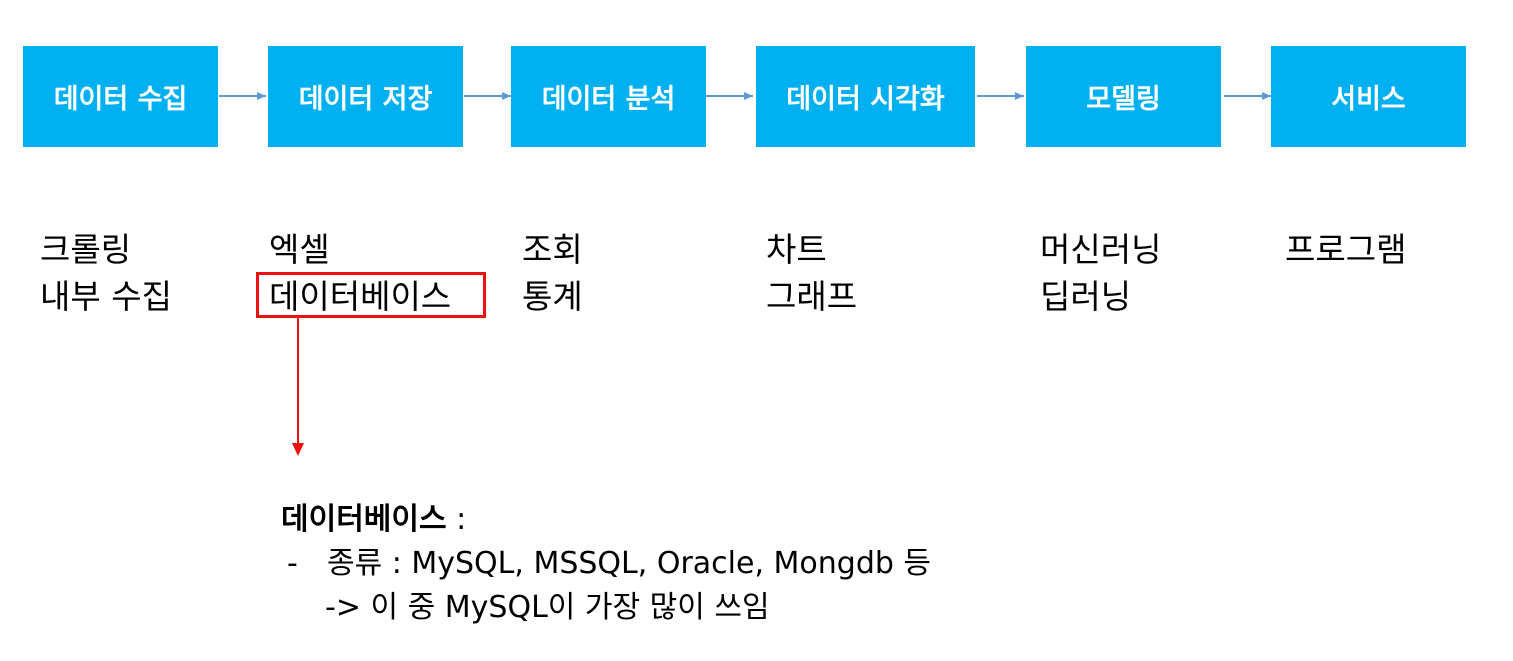 The height and width of the screenshot is (661, 1513). Describe the element at coordinates (865, 96) in the screenshot. I see `step-box-4: 데이터 시각화` at that location.